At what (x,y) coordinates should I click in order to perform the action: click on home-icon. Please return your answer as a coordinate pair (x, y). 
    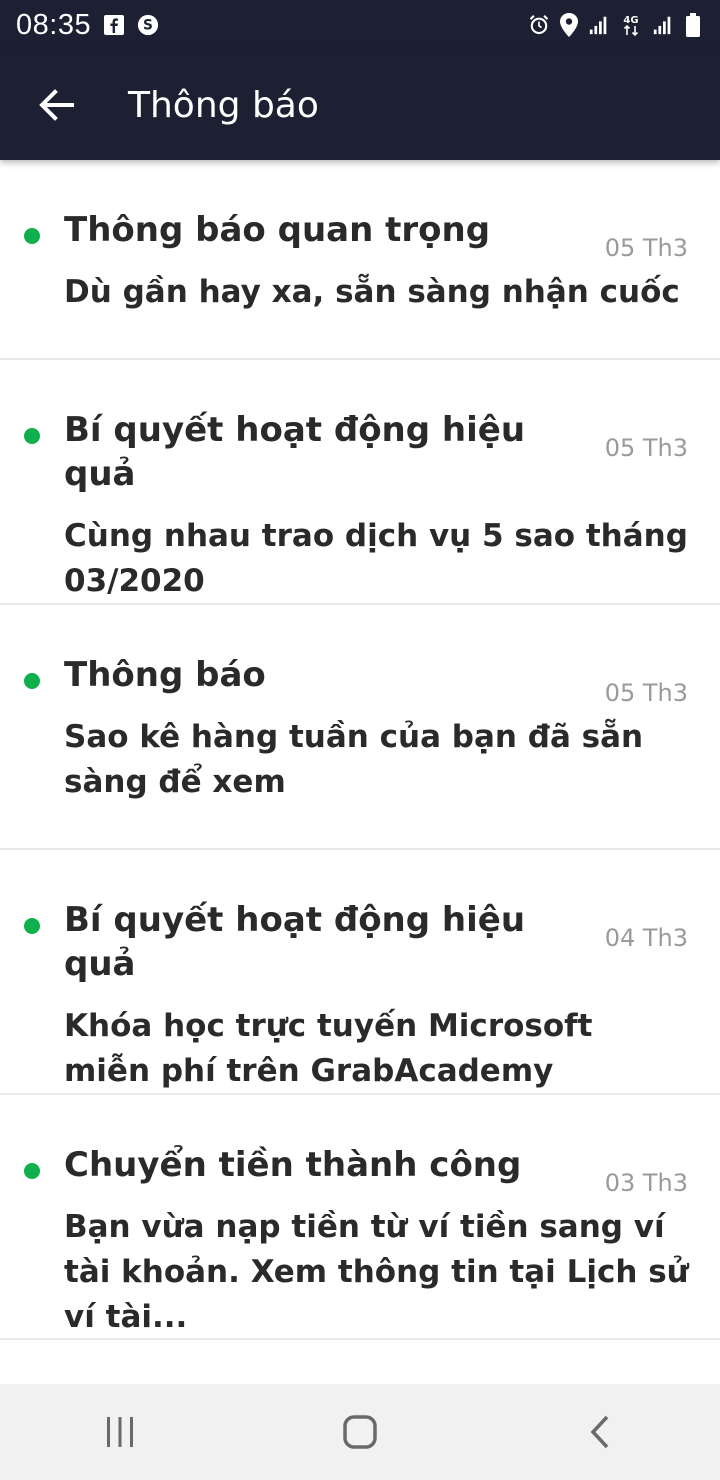
    Looking at the image, I should click on (360, 1432).